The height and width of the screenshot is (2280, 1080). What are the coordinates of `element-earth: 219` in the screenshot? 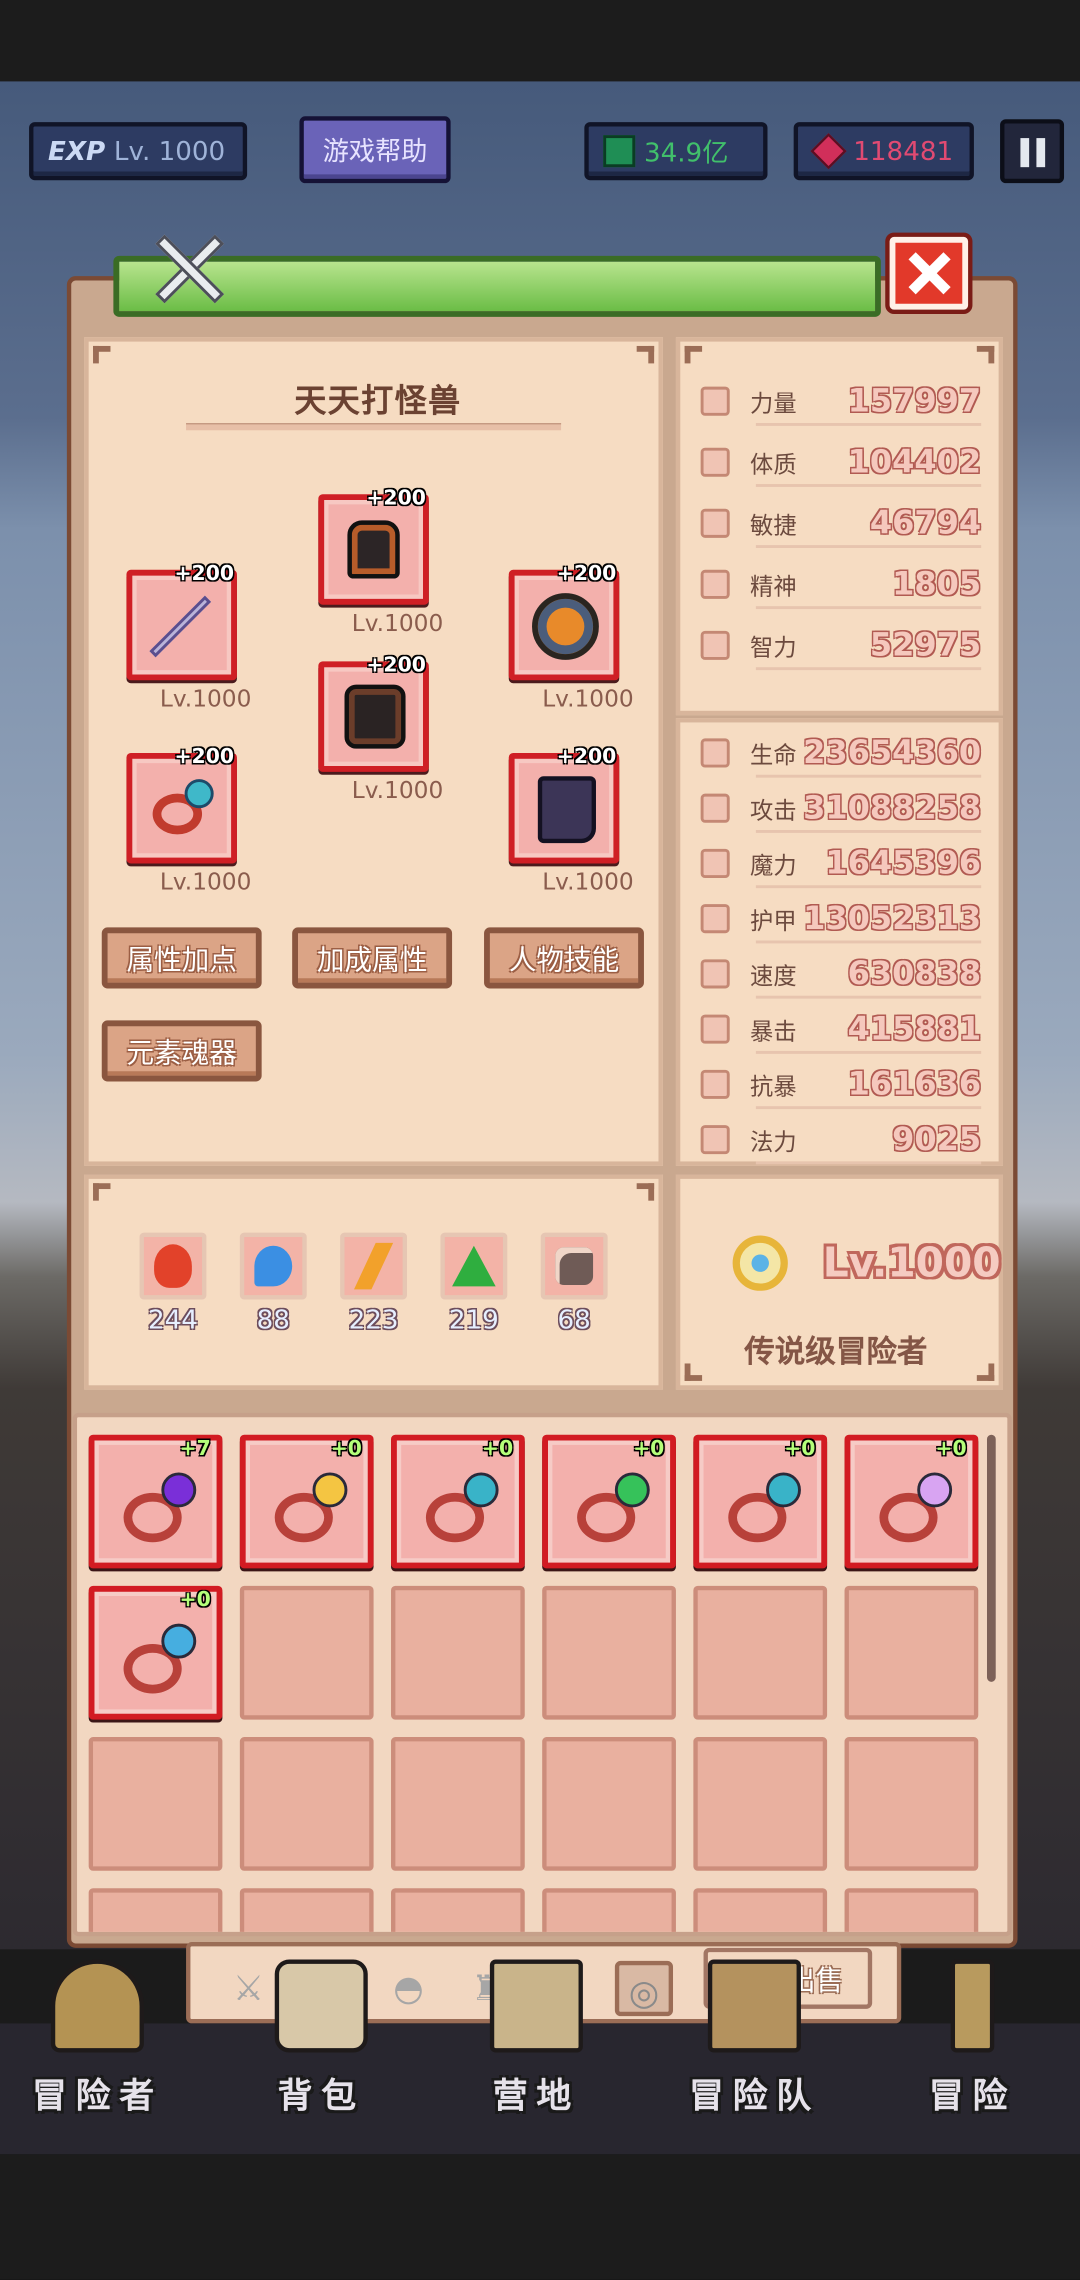 It's located at (478, 1284).